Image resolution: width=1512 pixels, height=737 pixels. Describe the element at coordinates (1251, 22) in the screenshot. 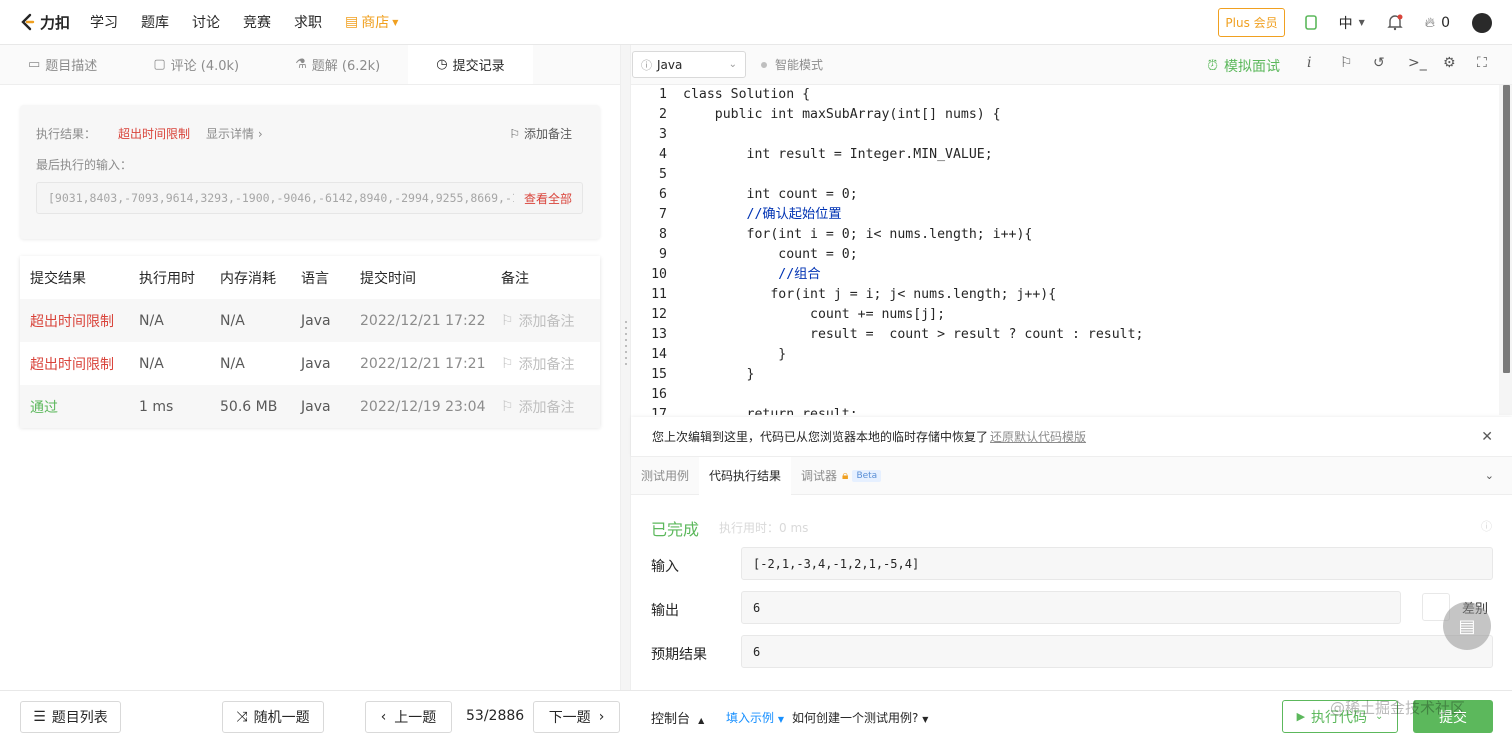

I see `plus-member-button: Plus 会员` at that location.